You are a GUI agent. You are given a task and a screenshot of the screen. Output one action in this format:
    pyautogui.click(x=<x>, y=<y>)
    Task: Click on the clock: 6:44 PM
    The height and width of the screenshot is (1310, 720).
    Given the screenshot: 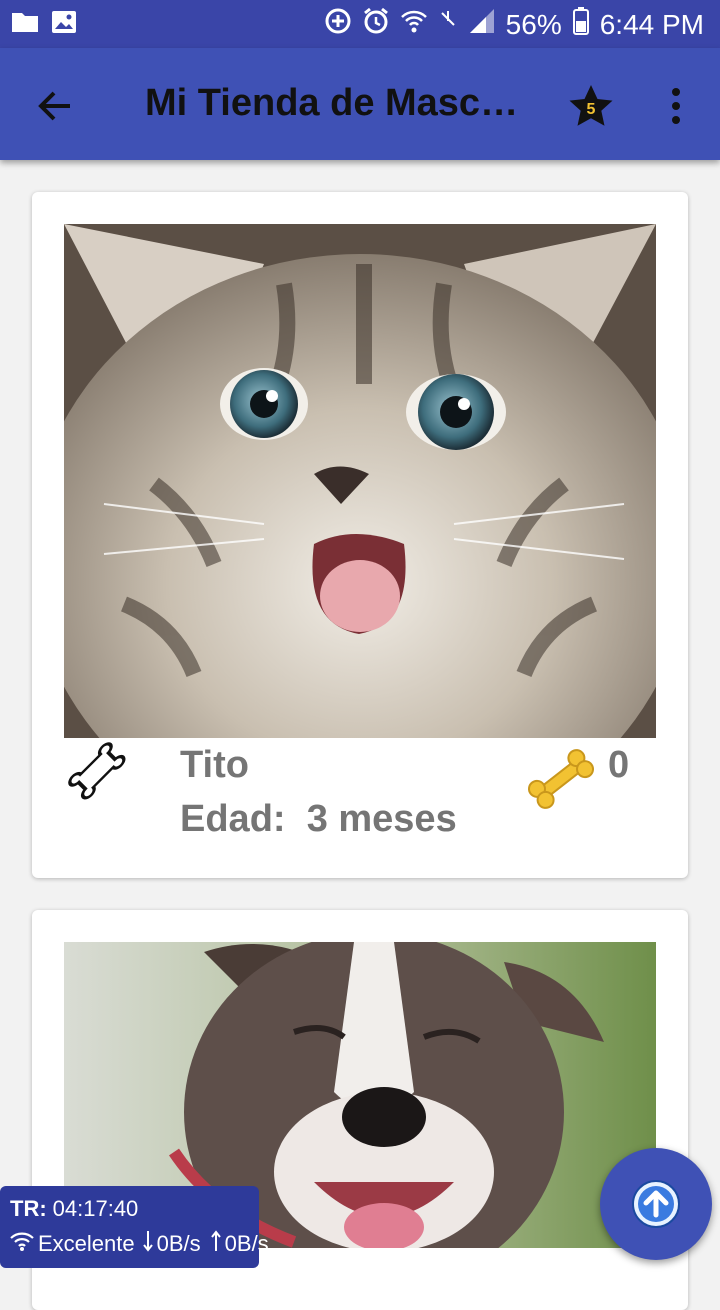 What is the action you would take?
    pyautogui.click(x=651, y=24)
    